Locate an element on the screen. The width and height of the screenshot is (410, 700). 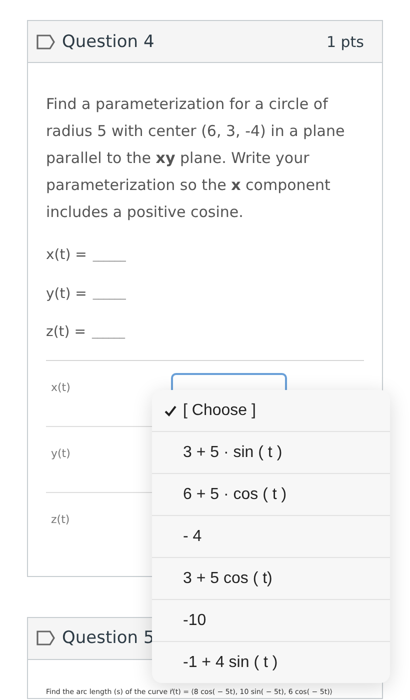
dropdown-option: -1 + 4 sin ( t ) is located at coordinates (271, 662).